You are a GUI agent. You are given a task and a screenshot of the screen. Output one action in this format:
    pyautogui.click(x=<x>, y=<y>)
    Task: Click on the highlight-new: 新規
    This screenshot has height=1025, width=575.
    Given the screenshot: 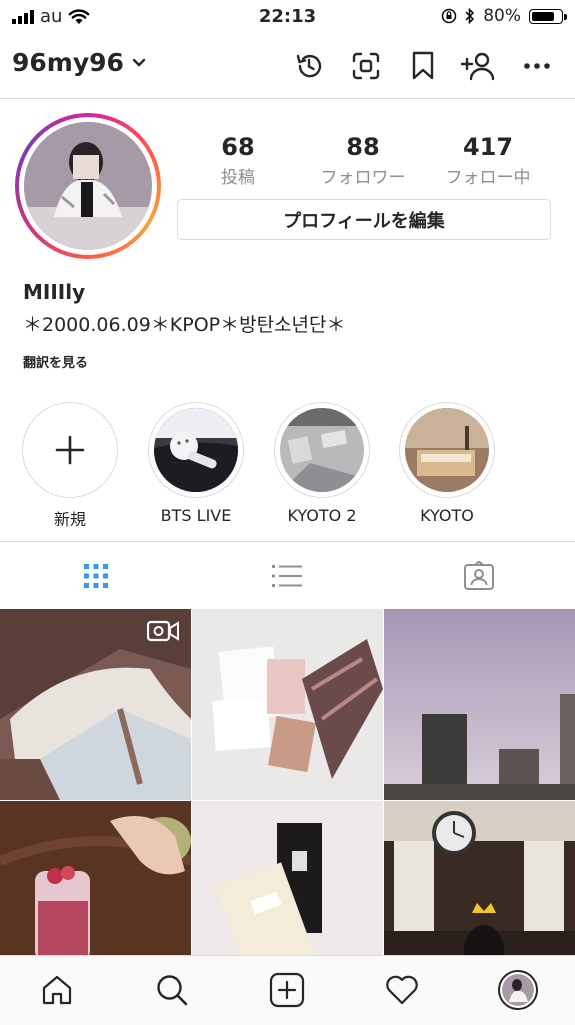 What is the action you would take?
    pyautogui.click(x=70, y=466)
    